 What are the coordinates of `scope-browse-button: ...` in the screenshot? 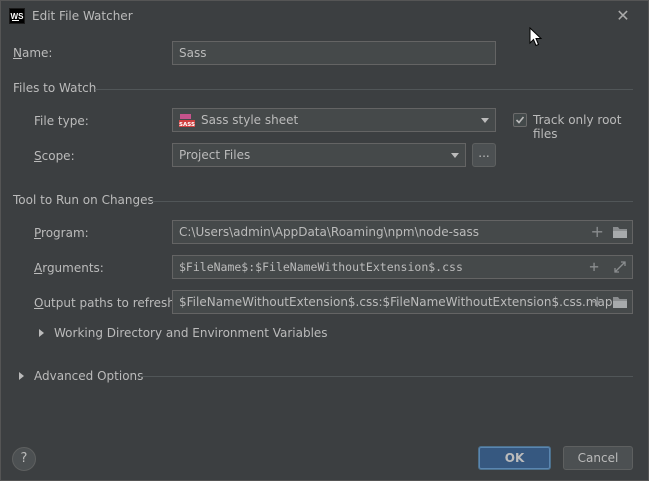 It's located at (484, 155).